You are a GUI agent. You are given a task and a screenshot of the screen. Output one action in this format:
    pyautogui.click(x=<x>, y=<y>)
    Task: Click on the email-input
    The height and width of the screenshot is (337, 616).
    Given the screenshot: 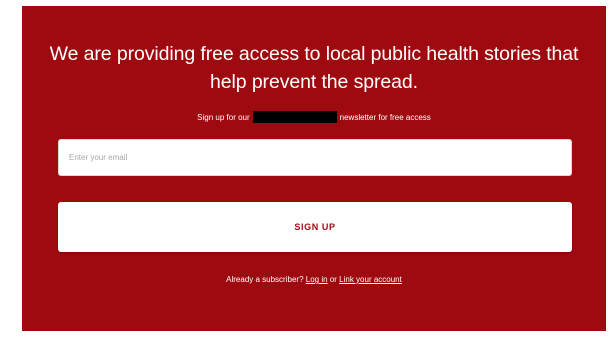 What is the action you would take?
    pyautogui.click(x=315, y=157)
    